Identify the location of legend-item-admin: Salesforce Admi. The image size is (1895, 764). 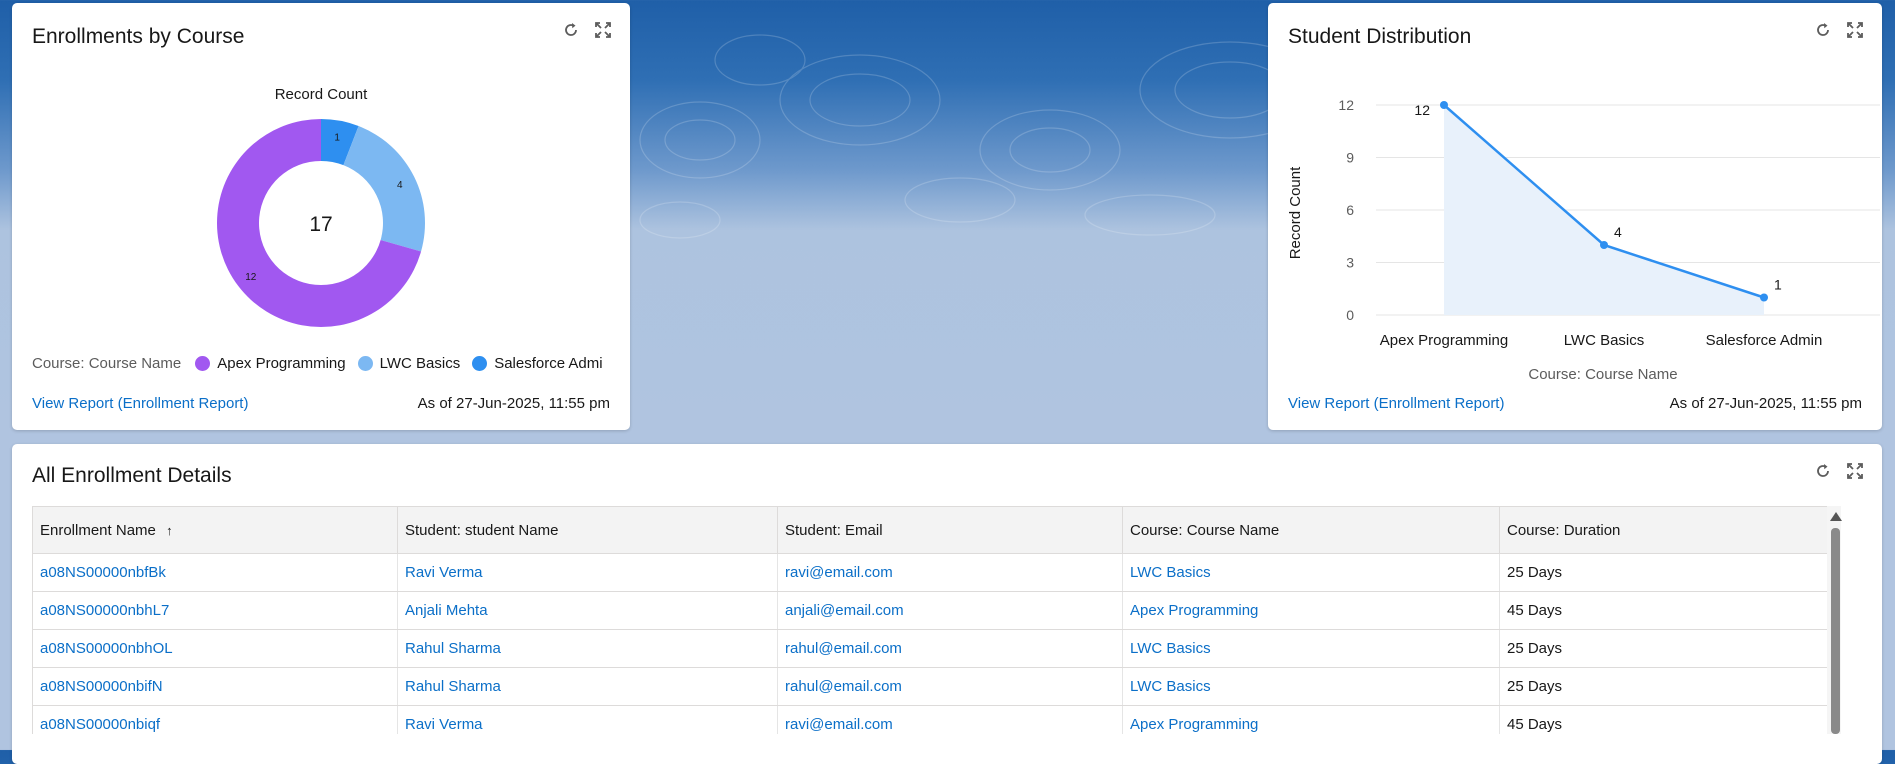
(537, 363).